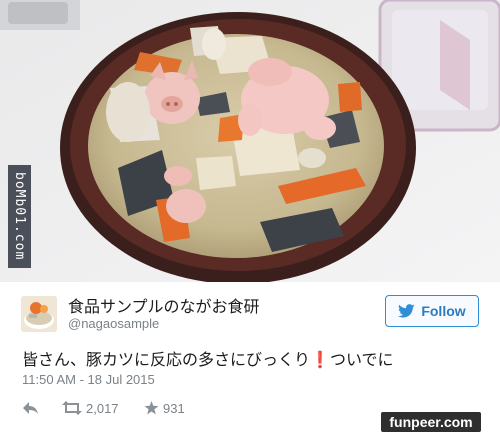 This screenshot has width=500, height=434. I want to click on retweet-icon, so click(72, 408).